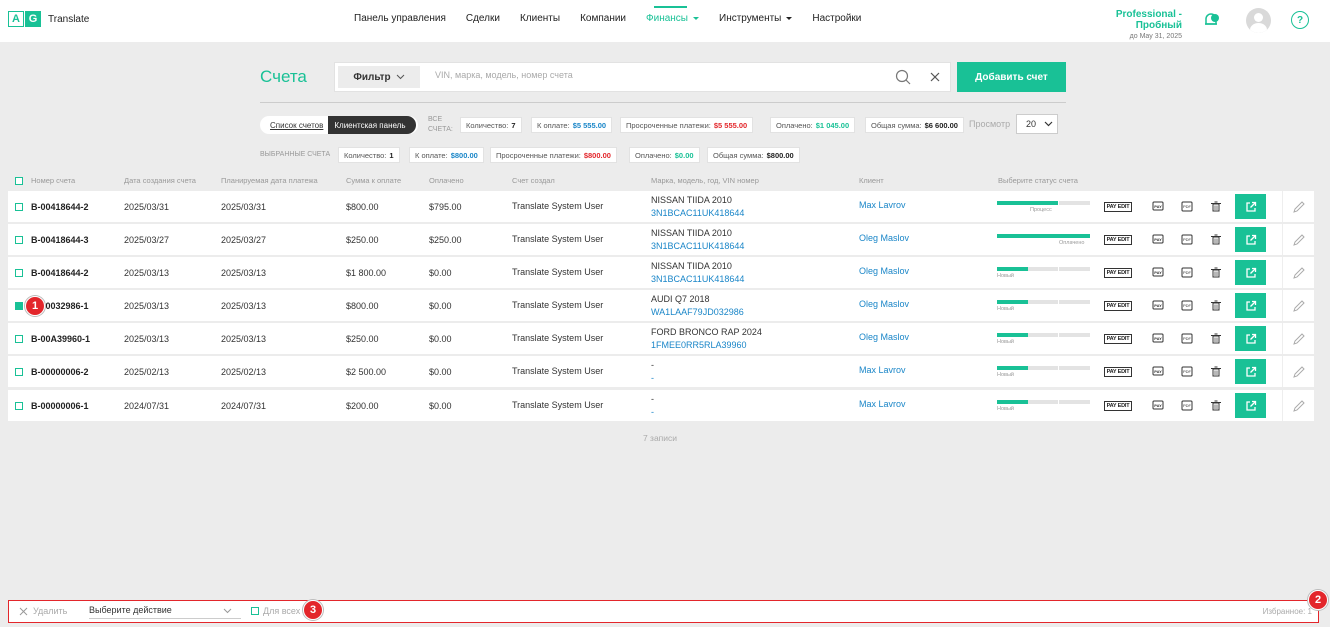 This screenshot has height=627, width=1330. I want to click on help-icon: ?, so click(1300, 20).